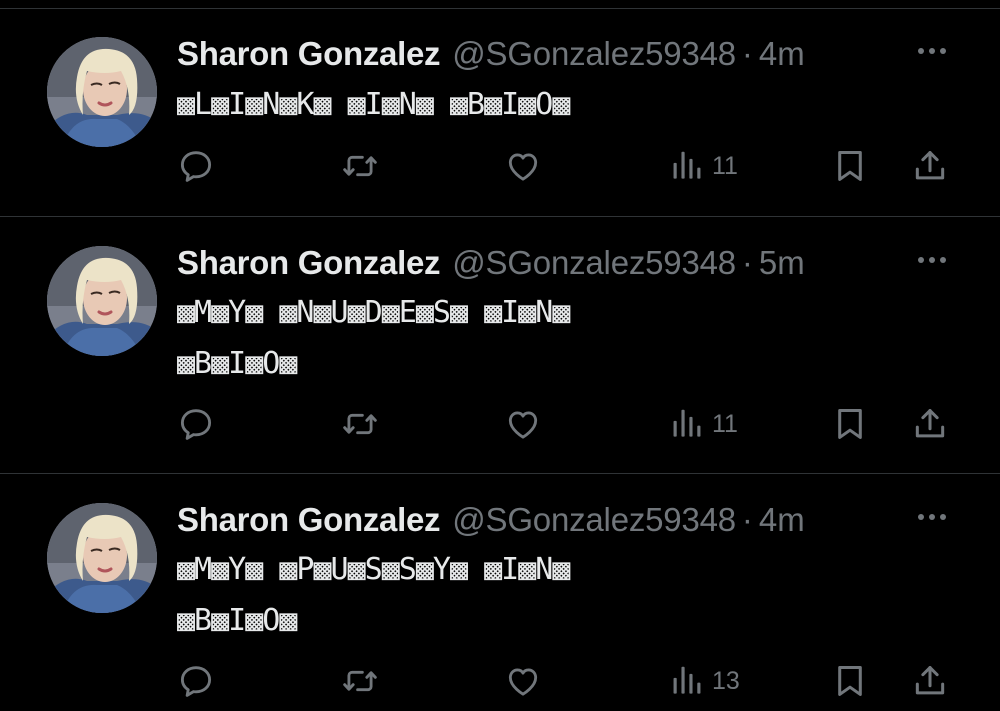 The width and height of the screenshot is (1000, 711). What do you see at coordinates (726, 680) in the screenshot?
I see `views-count: 13` at bounding box center [726, 680].